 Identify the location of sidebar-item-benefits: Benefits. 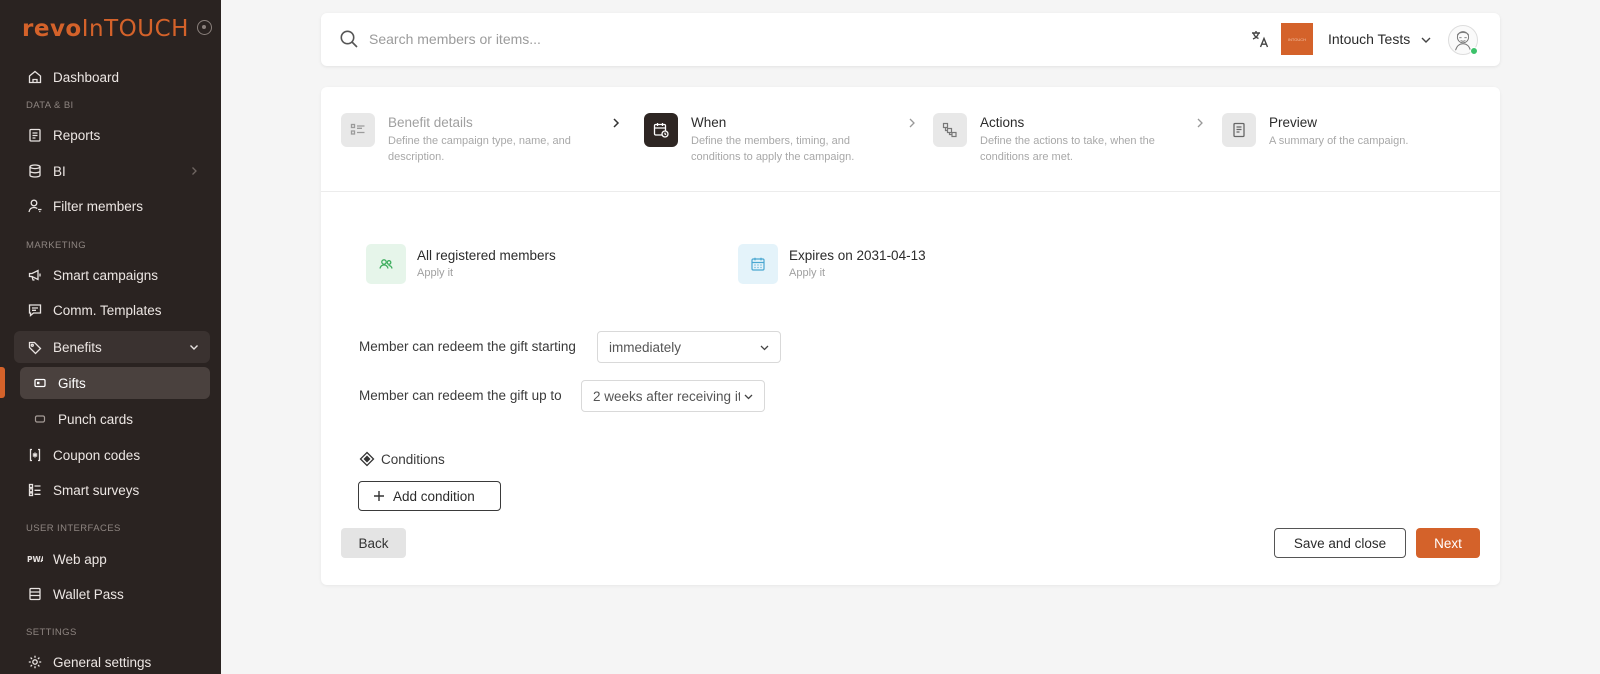
(112, 347).